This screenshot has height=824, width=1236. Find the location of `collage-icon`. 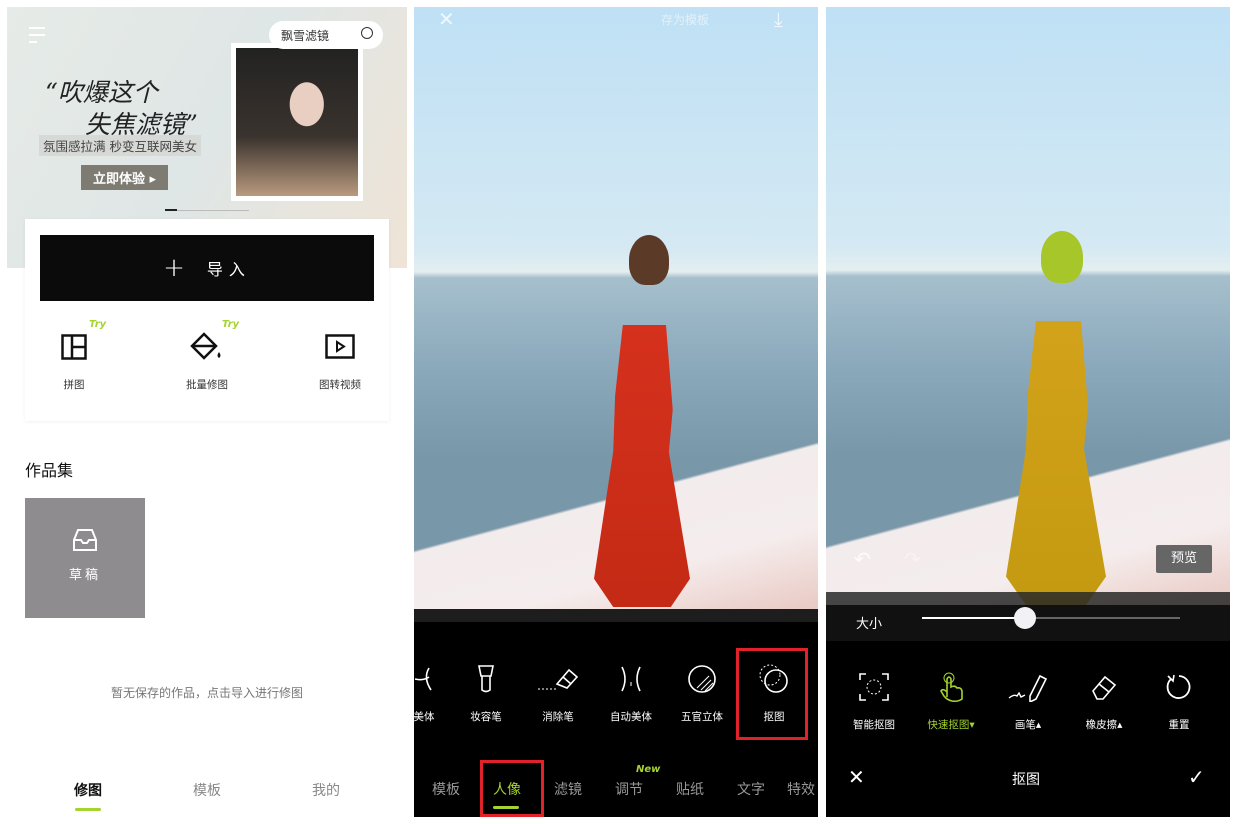

collage-icon is located at coordinates (74, 347).